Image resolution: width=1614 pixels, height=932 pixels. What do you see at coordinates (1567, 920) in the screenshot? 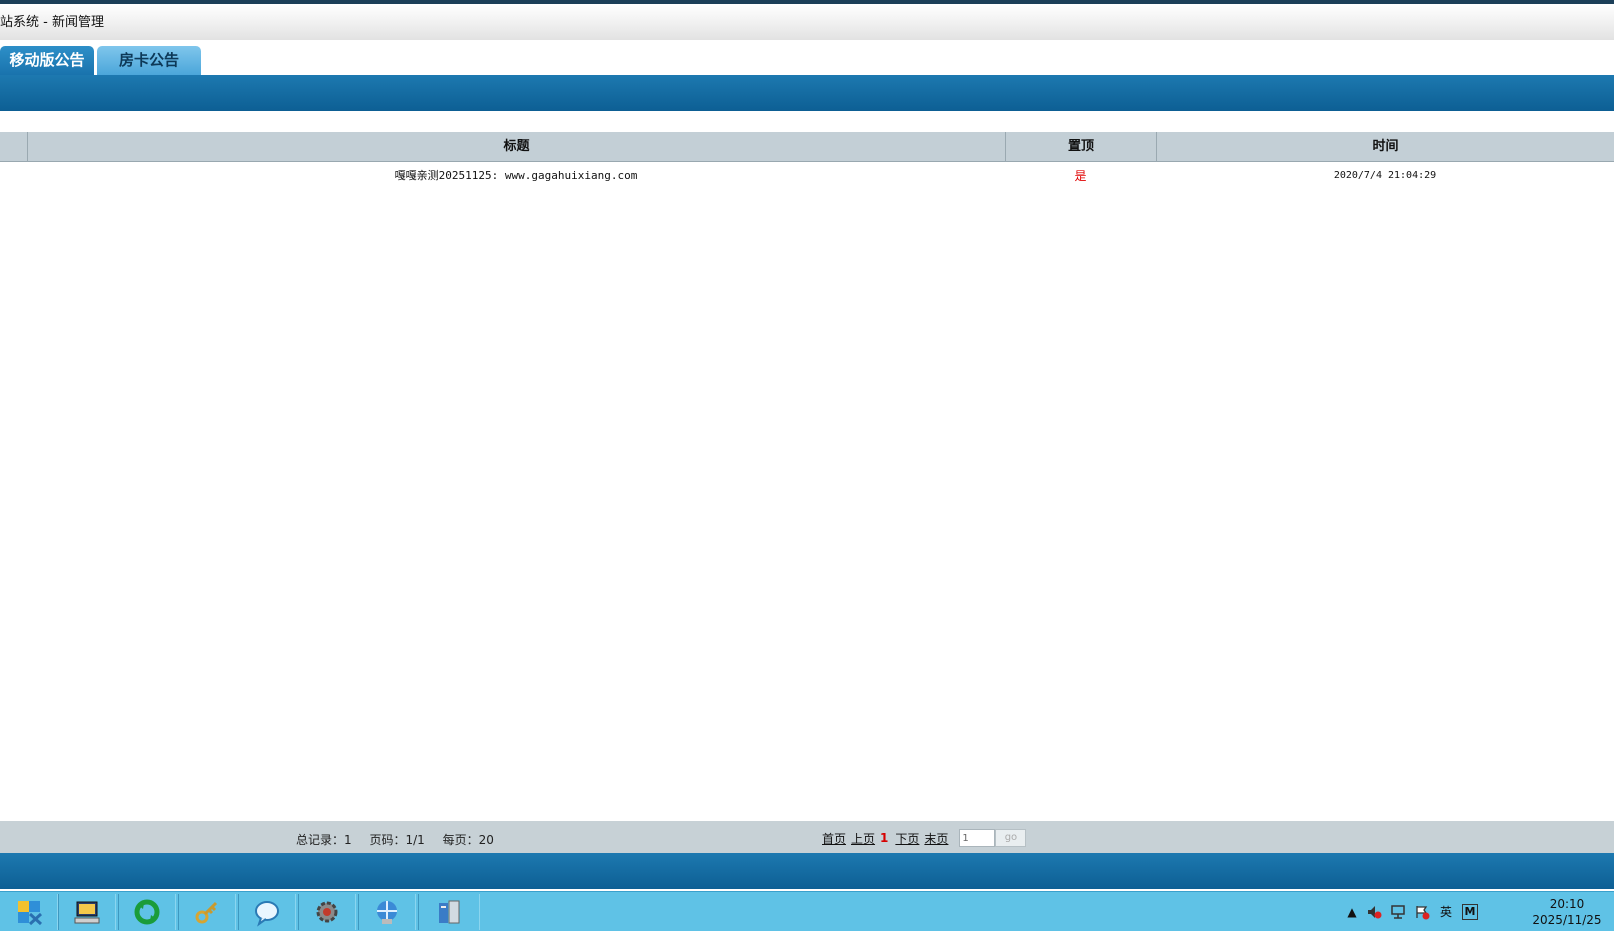
I see `clock-date: 2025/11/25` at bounding box center [1567, 920].